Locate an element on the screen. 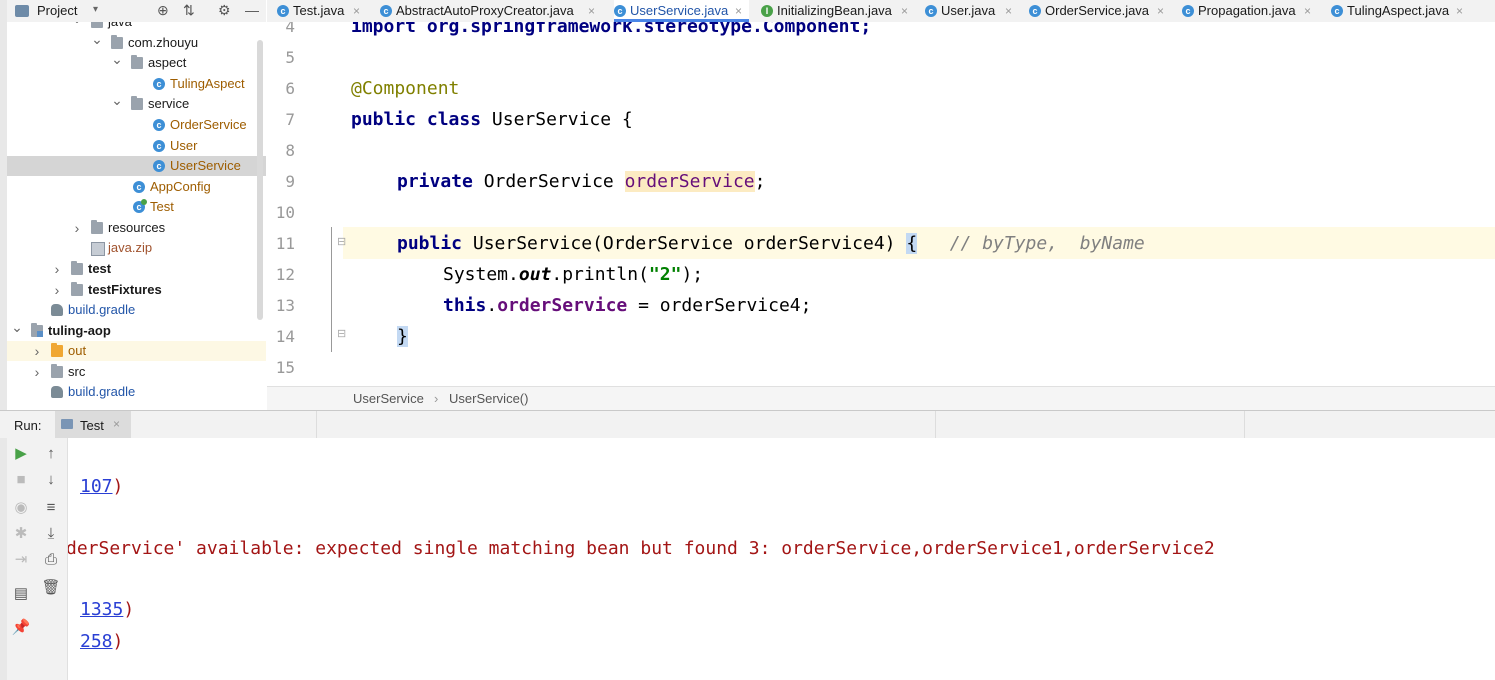  tree-item: ⌄ java is located at coordinates (136, 27).